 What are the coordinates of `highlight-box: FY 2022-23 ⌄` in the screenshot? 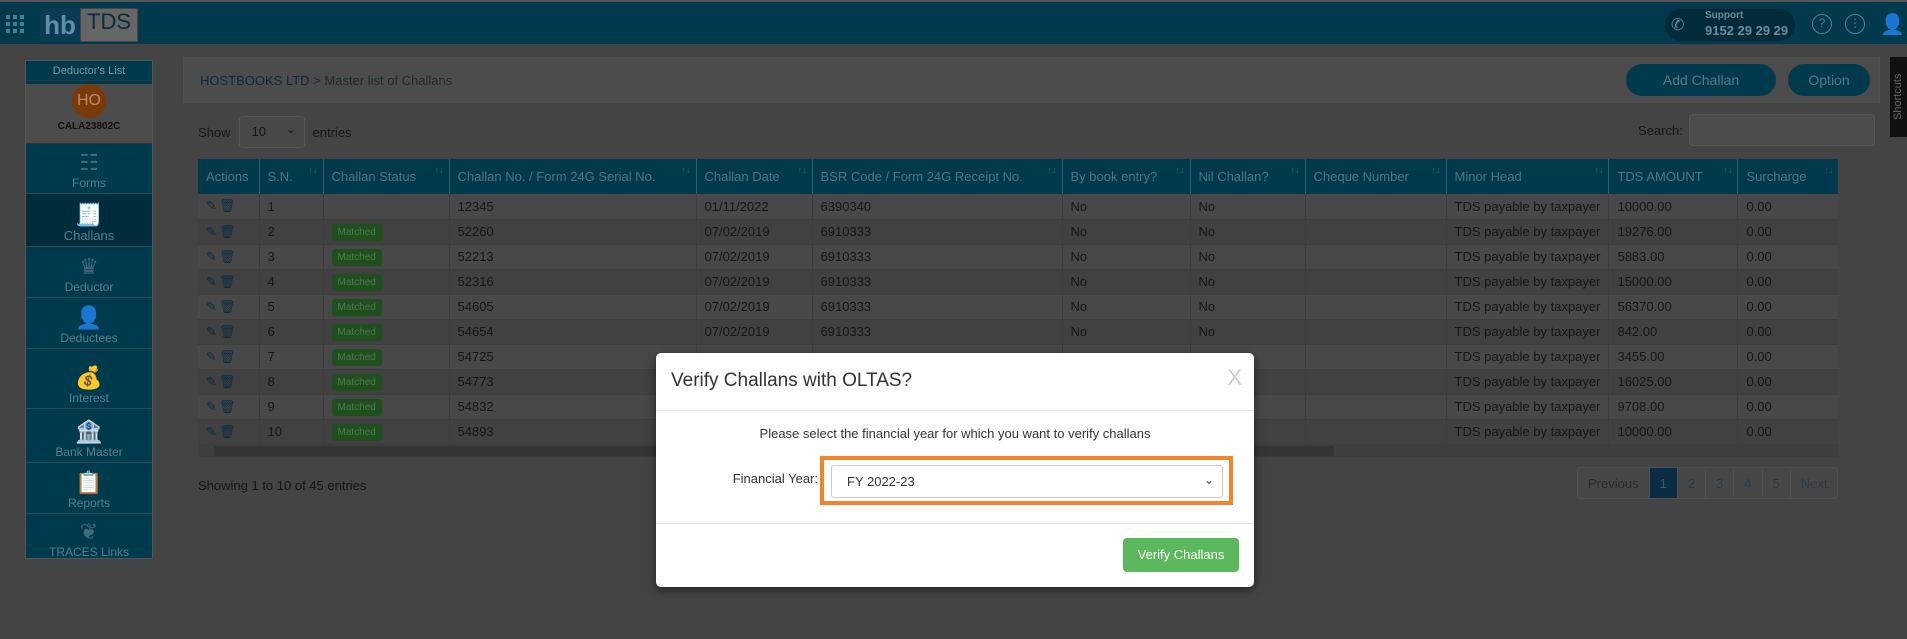 It's located at (1026, 480).